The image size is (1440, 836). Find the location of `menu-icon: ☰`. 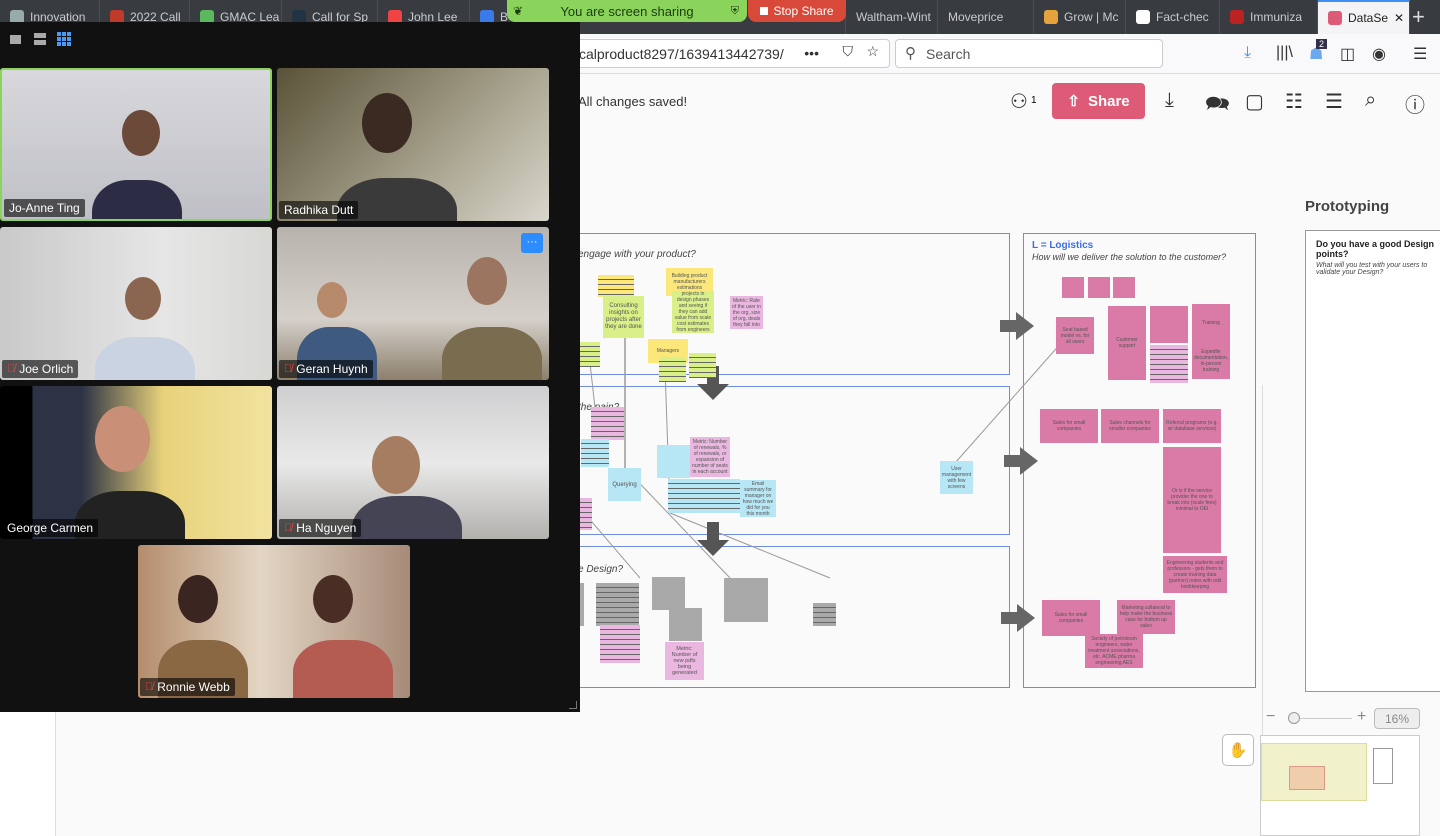

menu-icon: ☰ is located at coordinates (1420, 54).